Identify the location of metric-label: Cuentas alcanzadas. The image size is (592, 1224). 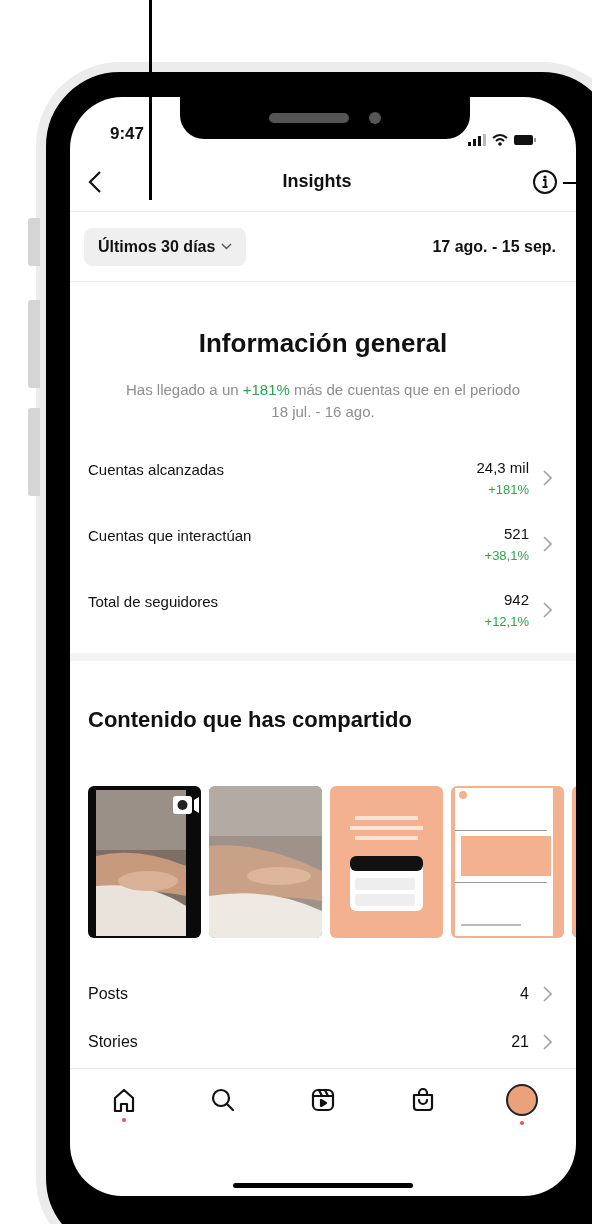
(156, 470).